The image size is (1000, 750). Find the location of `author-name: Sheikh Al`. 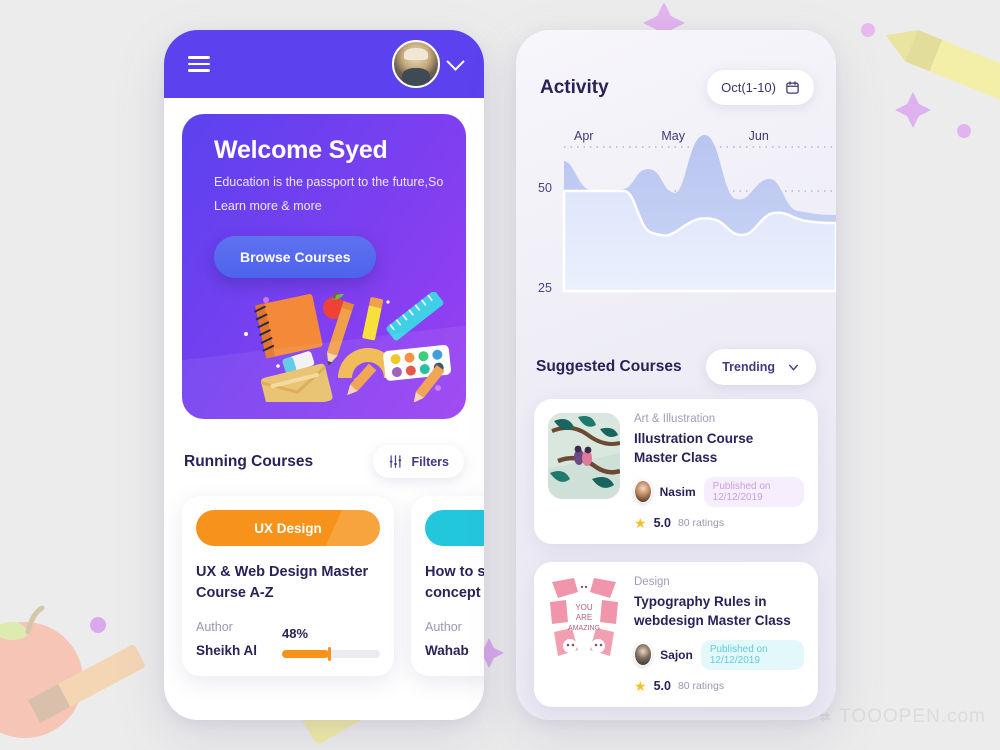

author-name: Sheikh Al is located at coordinates (227, 651).